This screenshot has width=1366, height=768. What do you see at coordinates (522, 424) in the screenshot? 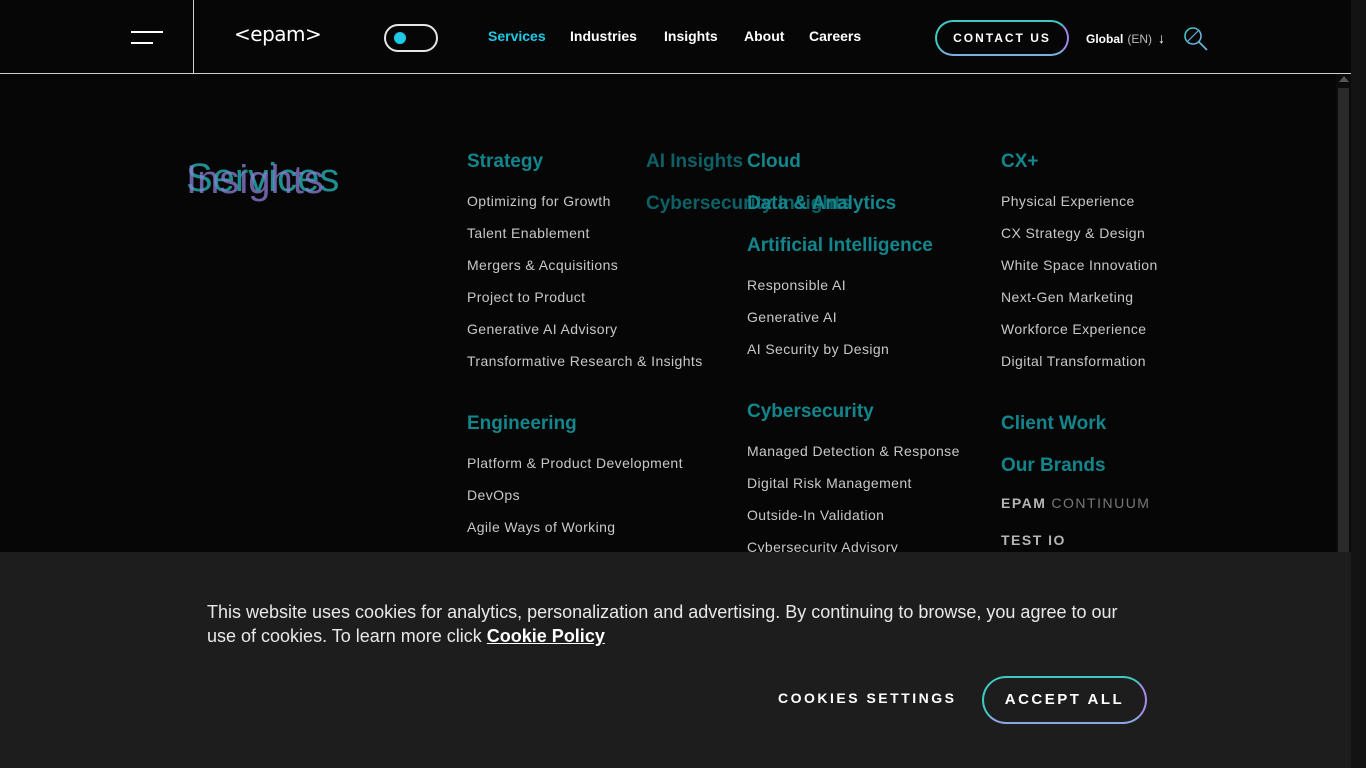
I see `category-engineering: Engineering` at bounding box center [522, 424].